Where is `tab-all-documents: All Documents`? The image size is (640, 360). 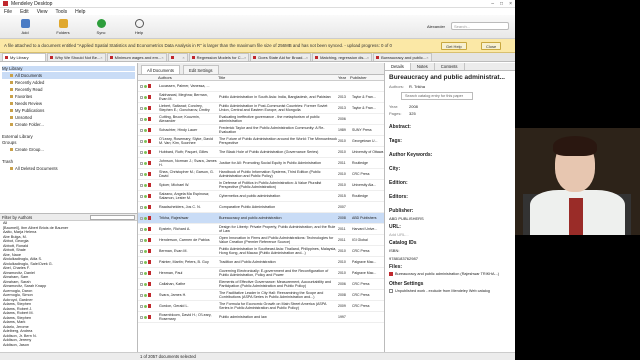
tab-all-documents: All Documents is located at coordinates (160, 69).